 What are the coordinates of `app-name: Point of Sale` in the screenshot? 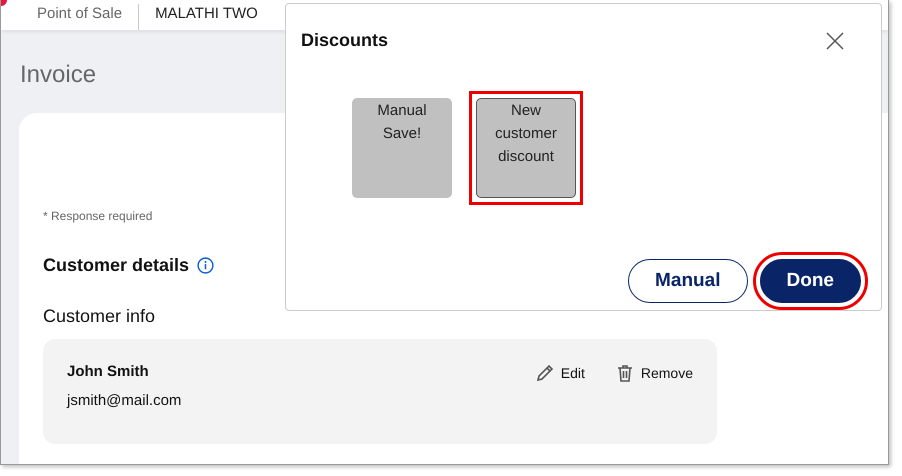 It's located at (88, 17).